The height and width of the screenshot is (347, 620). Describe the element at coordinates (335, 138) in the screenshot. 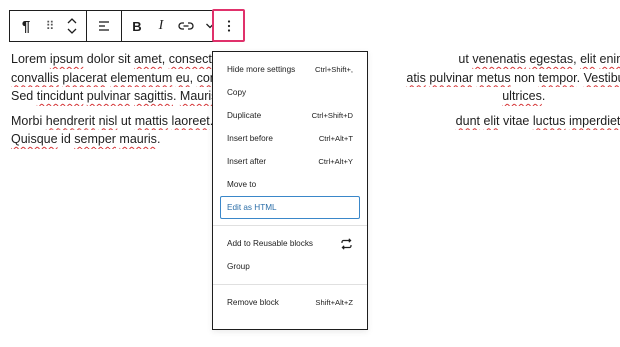

I see `shortcut-label: Ctrl+Alt+T` at that location.